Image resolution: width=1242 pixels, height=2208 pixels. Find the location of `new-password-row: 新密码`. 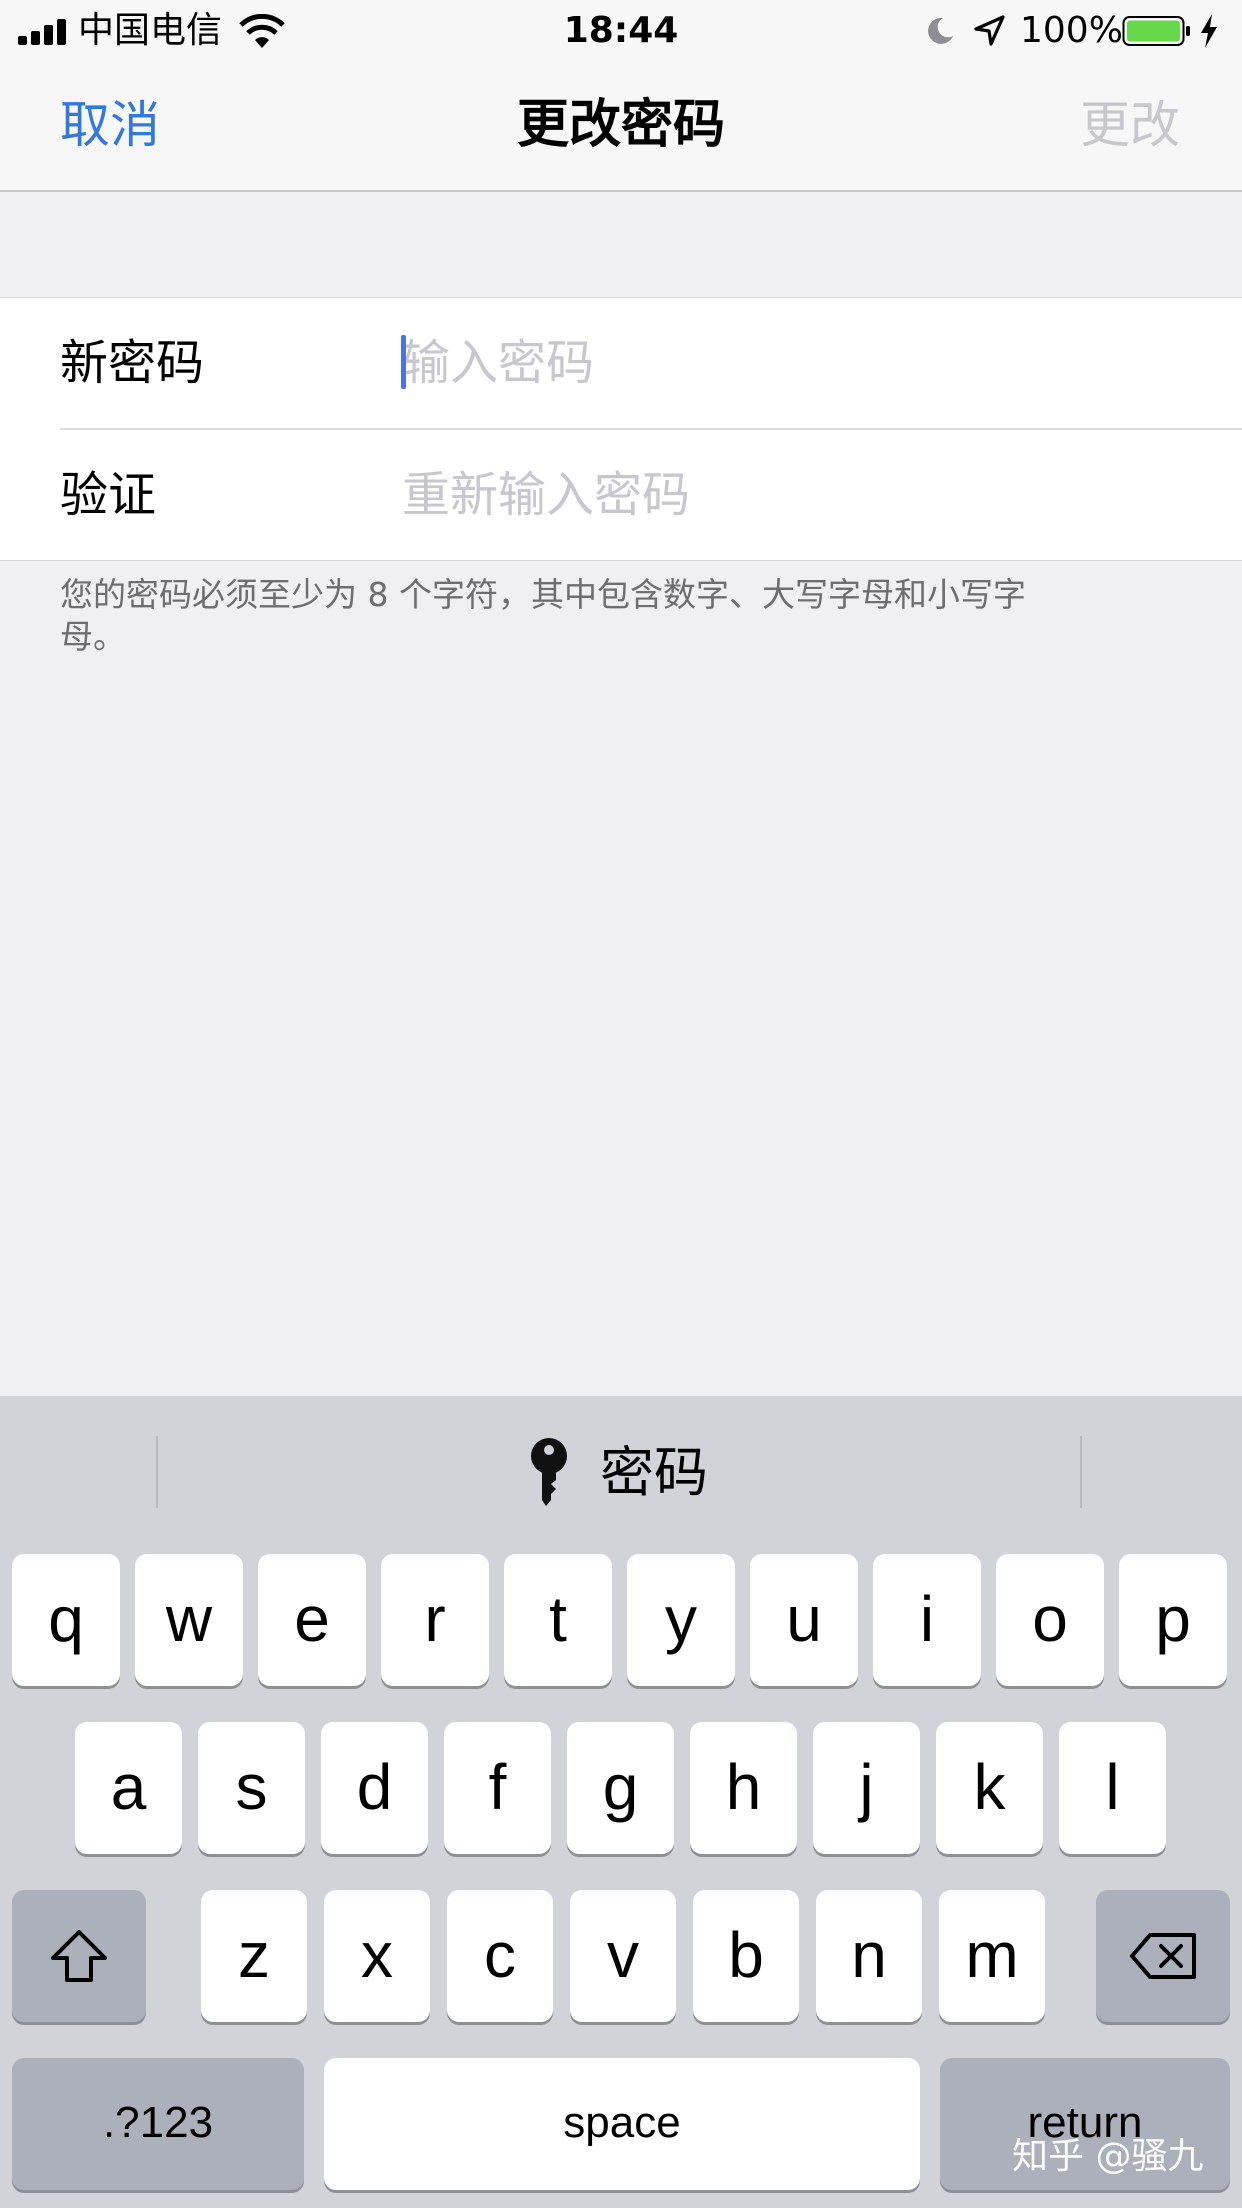

new-password-row: 新密码 is located at coordinates (621, 364).